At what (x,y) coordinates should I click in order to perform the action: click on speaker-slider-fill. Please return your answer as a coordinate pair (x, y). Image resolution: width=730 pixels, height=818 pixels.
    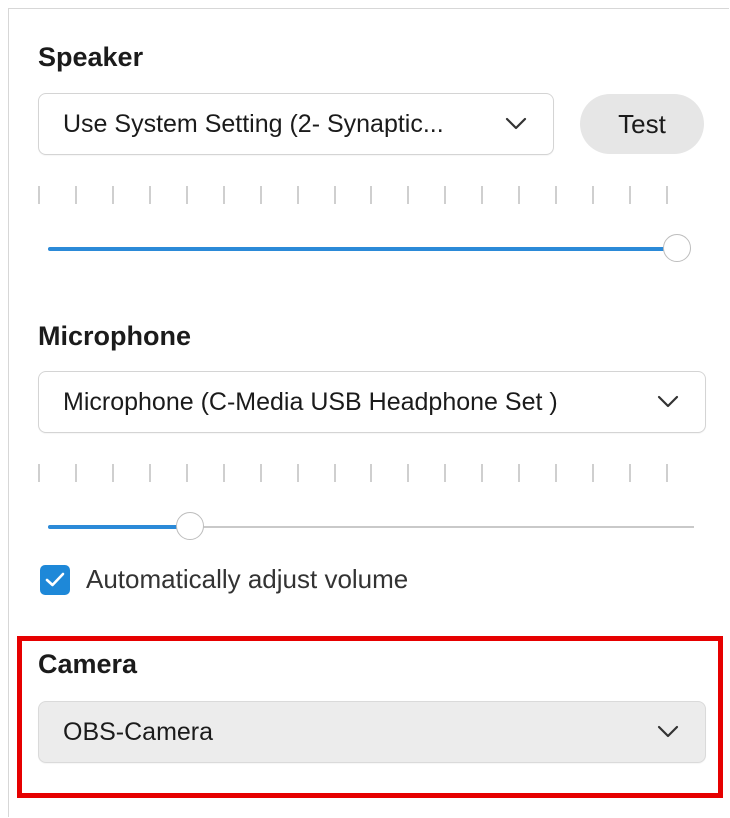
    Looking at the image, I should click on (363, 249).